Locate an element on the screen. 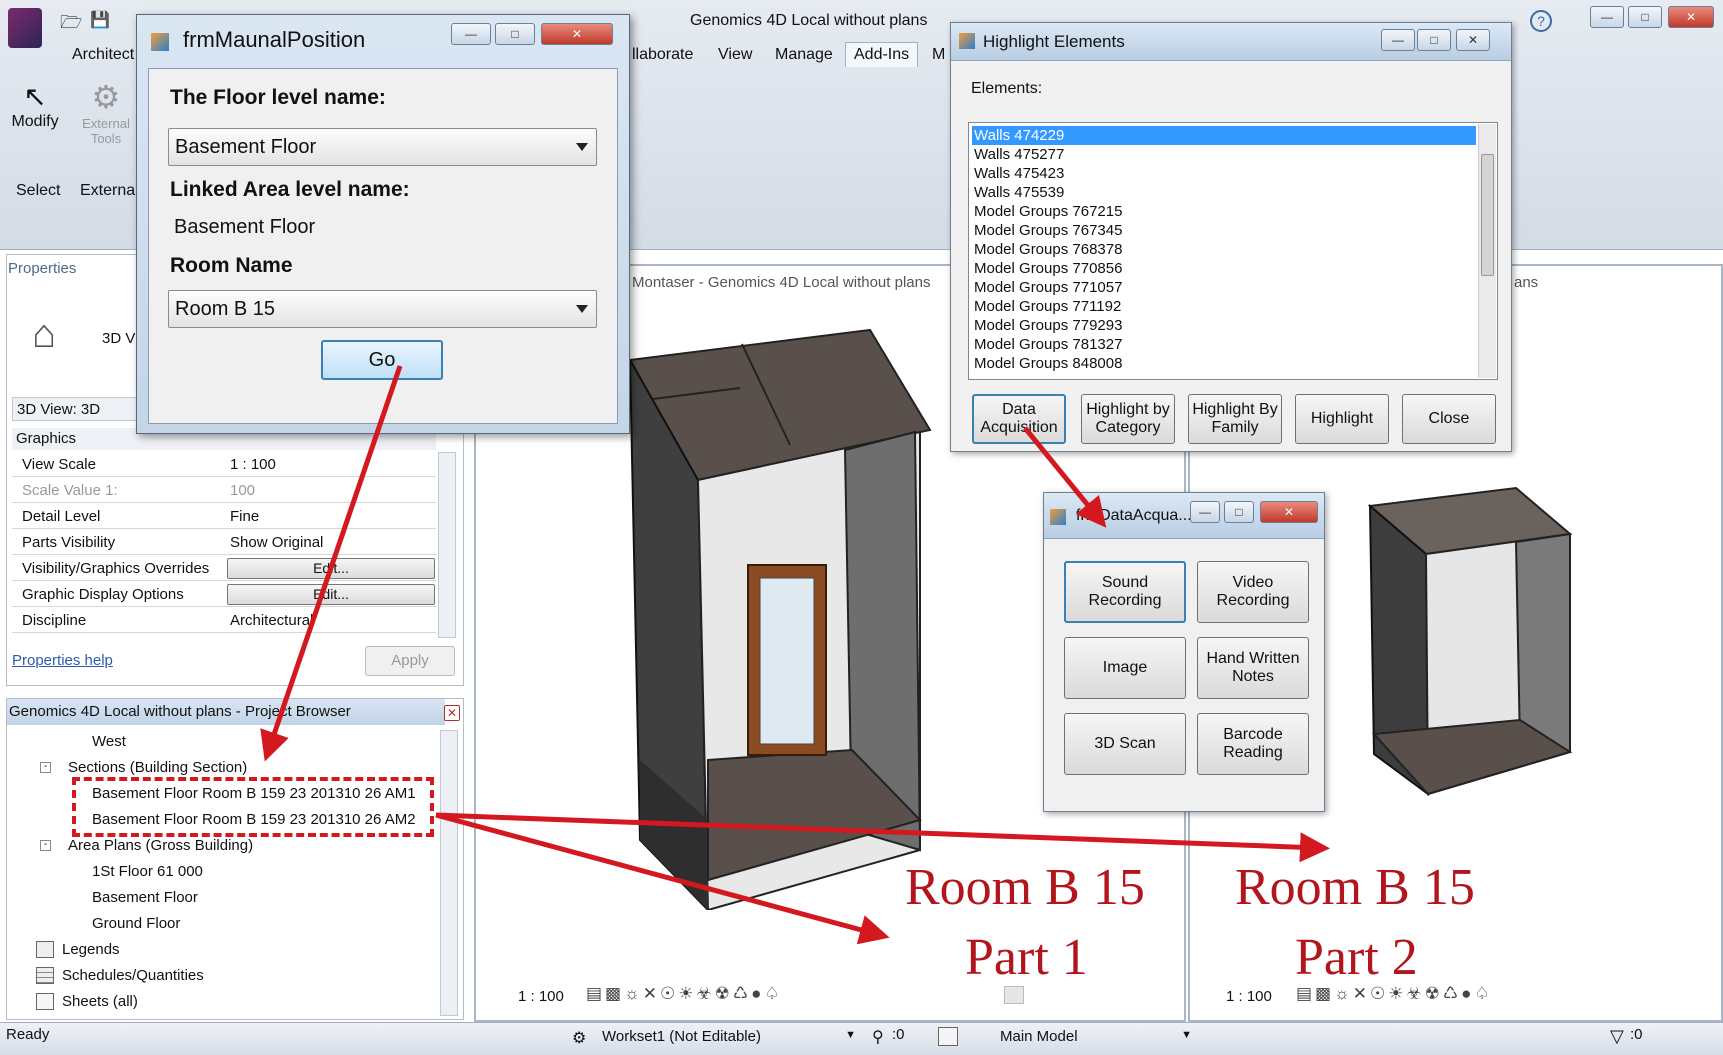  list-item: Model Groups 771057 is located at coordinates (1048, 287).